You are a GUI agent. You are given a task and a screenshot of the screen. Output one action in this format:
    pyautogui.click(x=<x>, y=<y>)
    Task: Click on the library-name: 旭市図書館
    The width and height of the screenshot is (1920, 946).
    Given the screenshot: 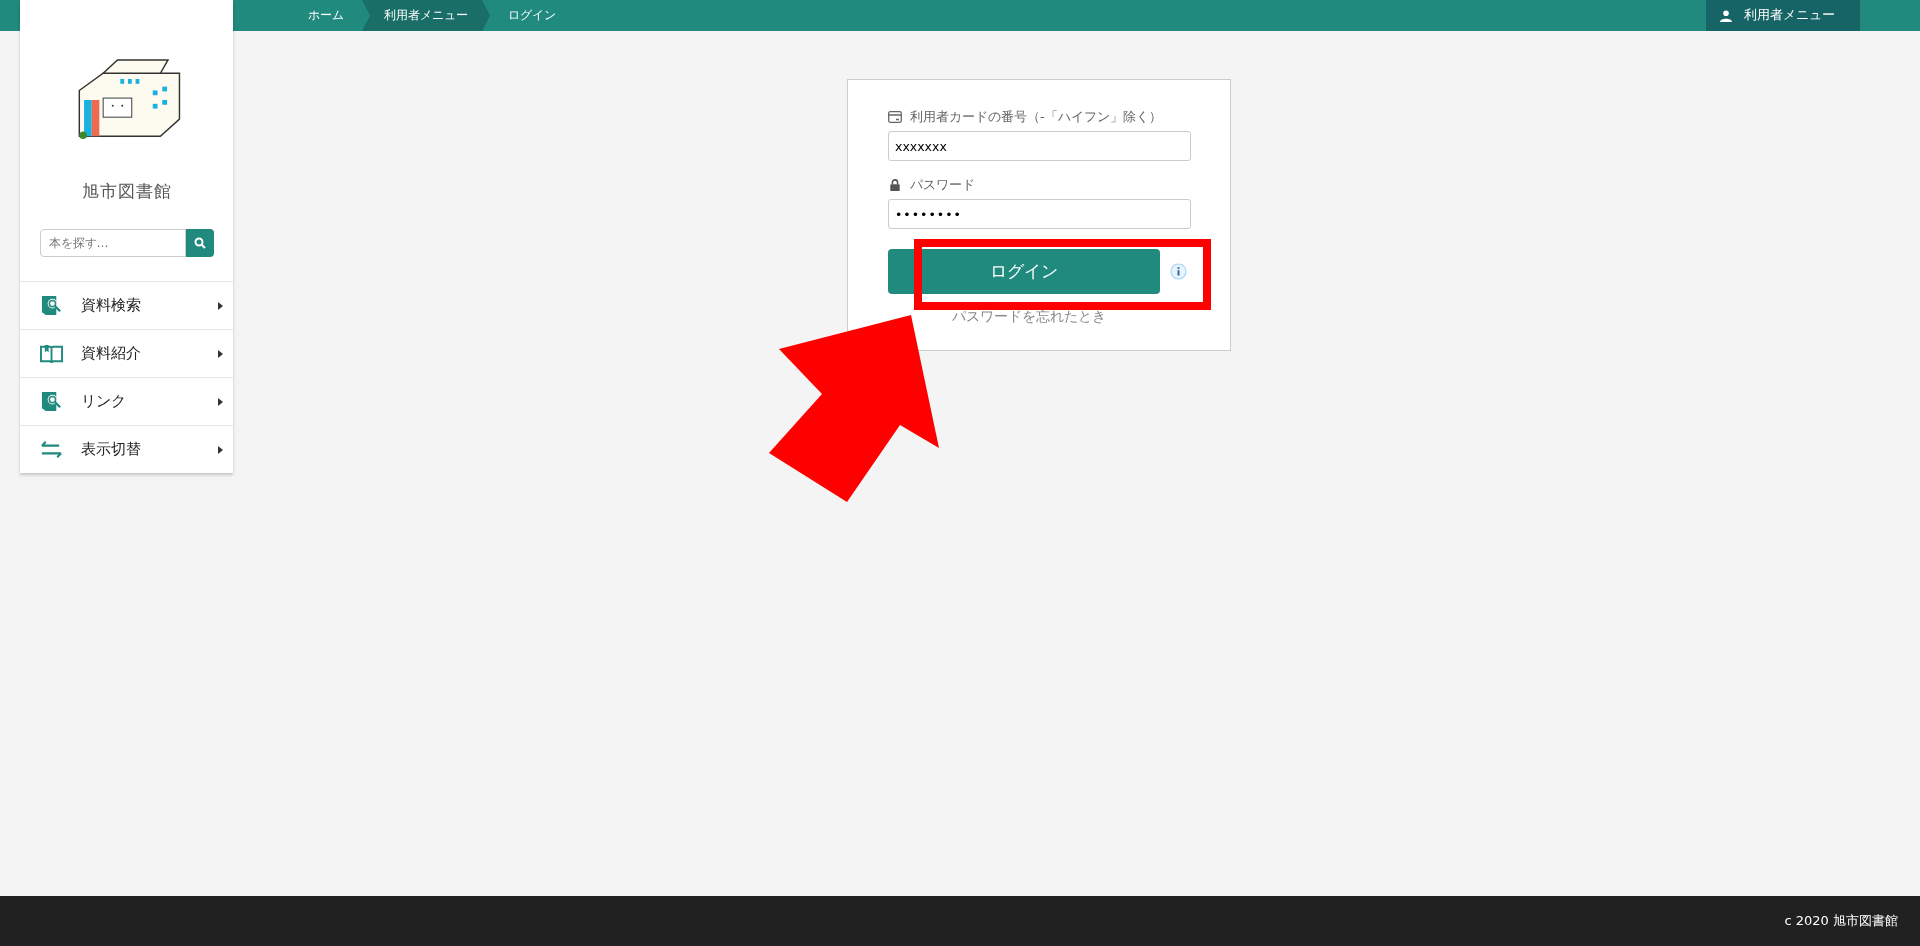 What is the action you would take?
    pyautogui.click(x=126, y=191)
    